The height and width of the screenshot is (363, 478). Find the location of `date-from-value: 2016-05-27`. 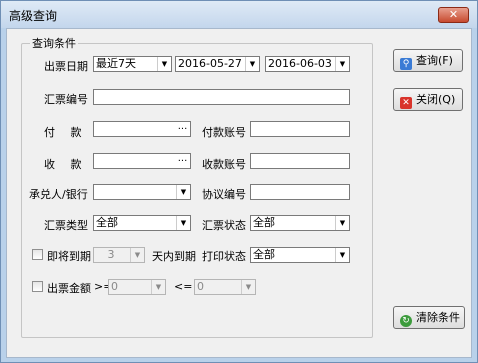

date-from-value: 2016-05-27 is located at coordinates (210, 63).